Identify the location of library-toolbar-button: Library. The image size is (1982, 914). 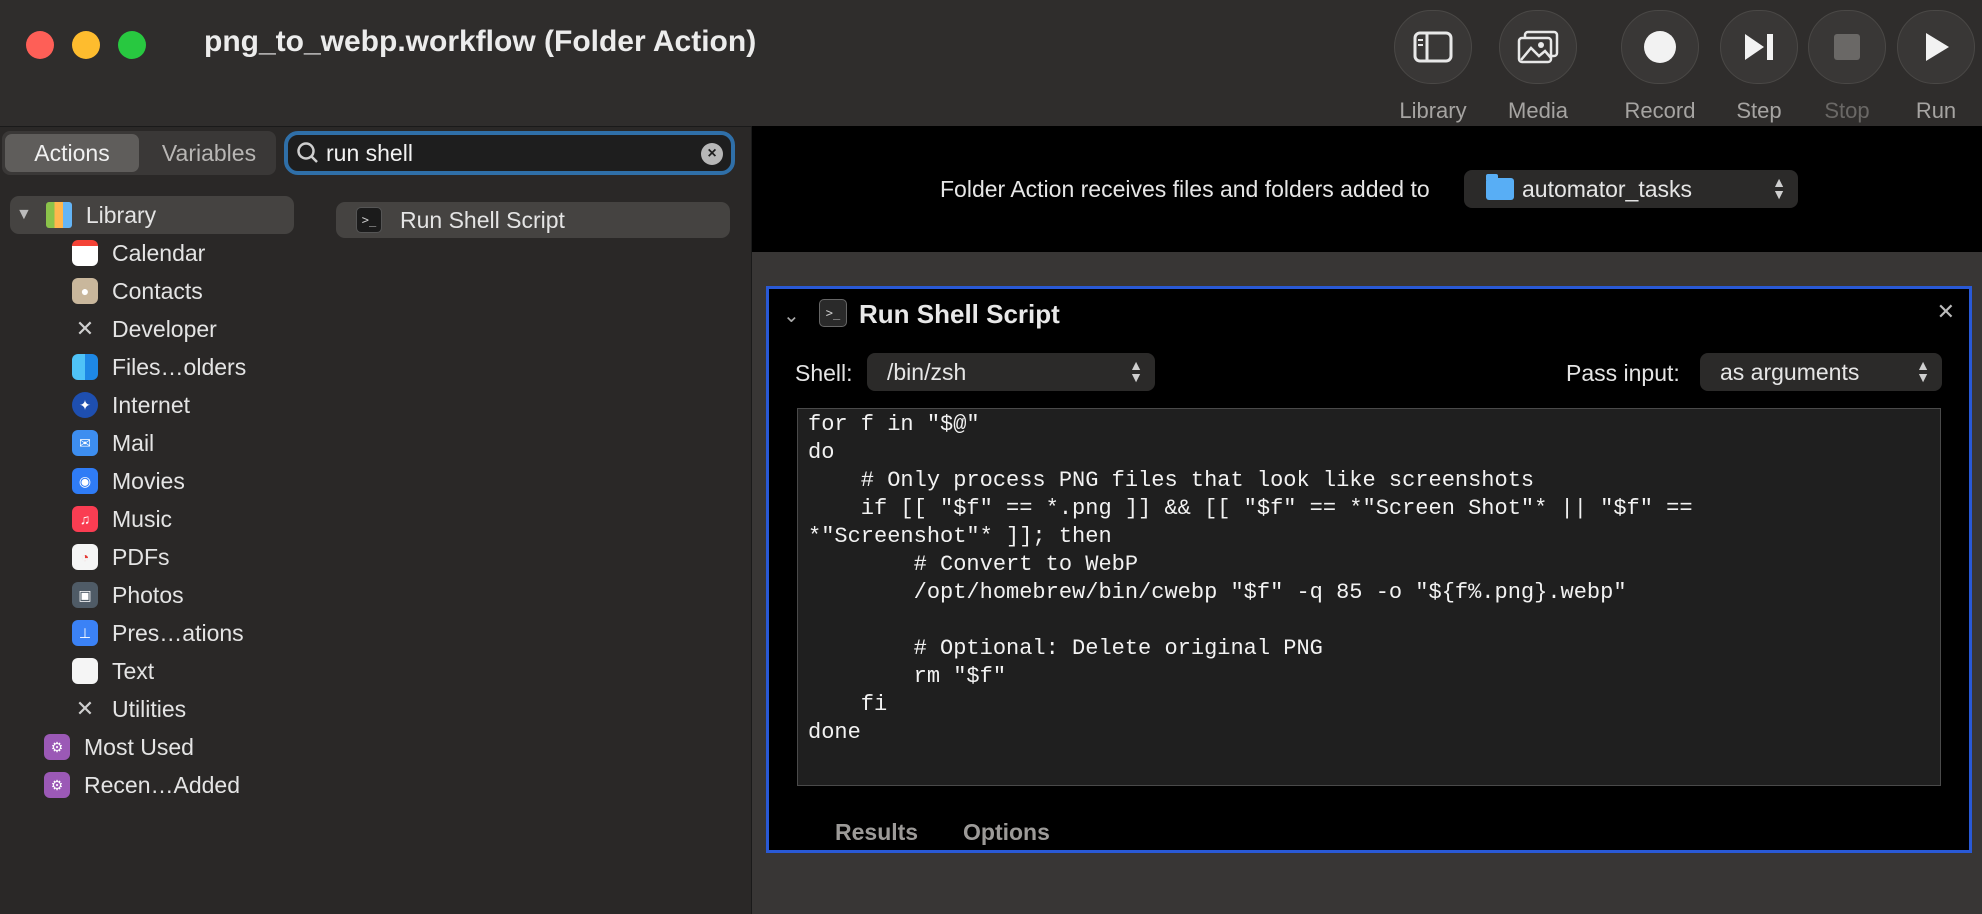
(1433, 67).